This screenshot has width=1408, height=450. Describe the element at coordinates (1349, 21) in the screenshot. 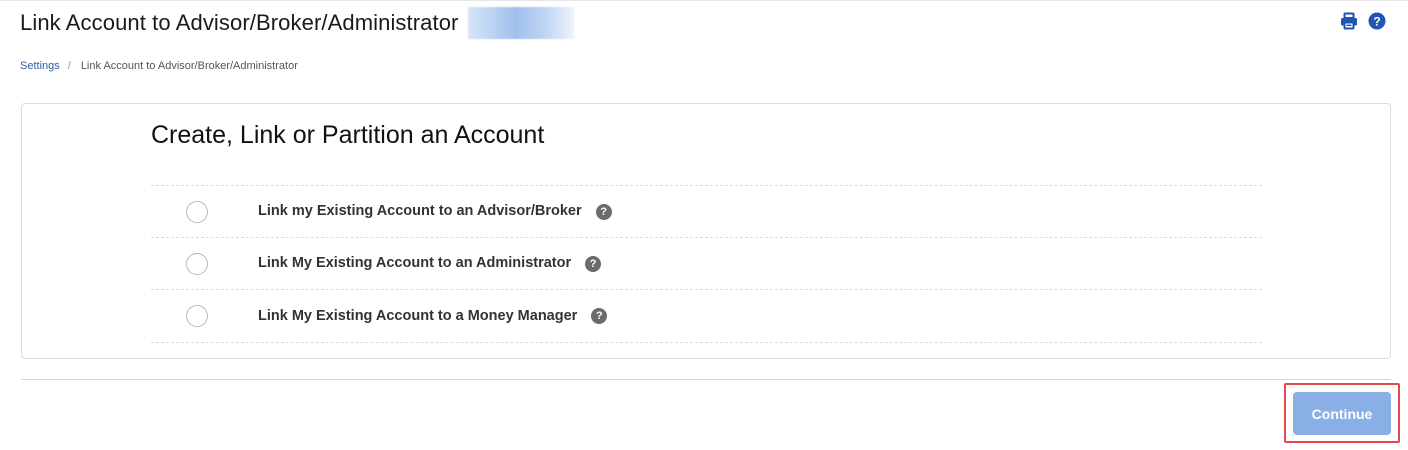

I see `print-icon` at that location.